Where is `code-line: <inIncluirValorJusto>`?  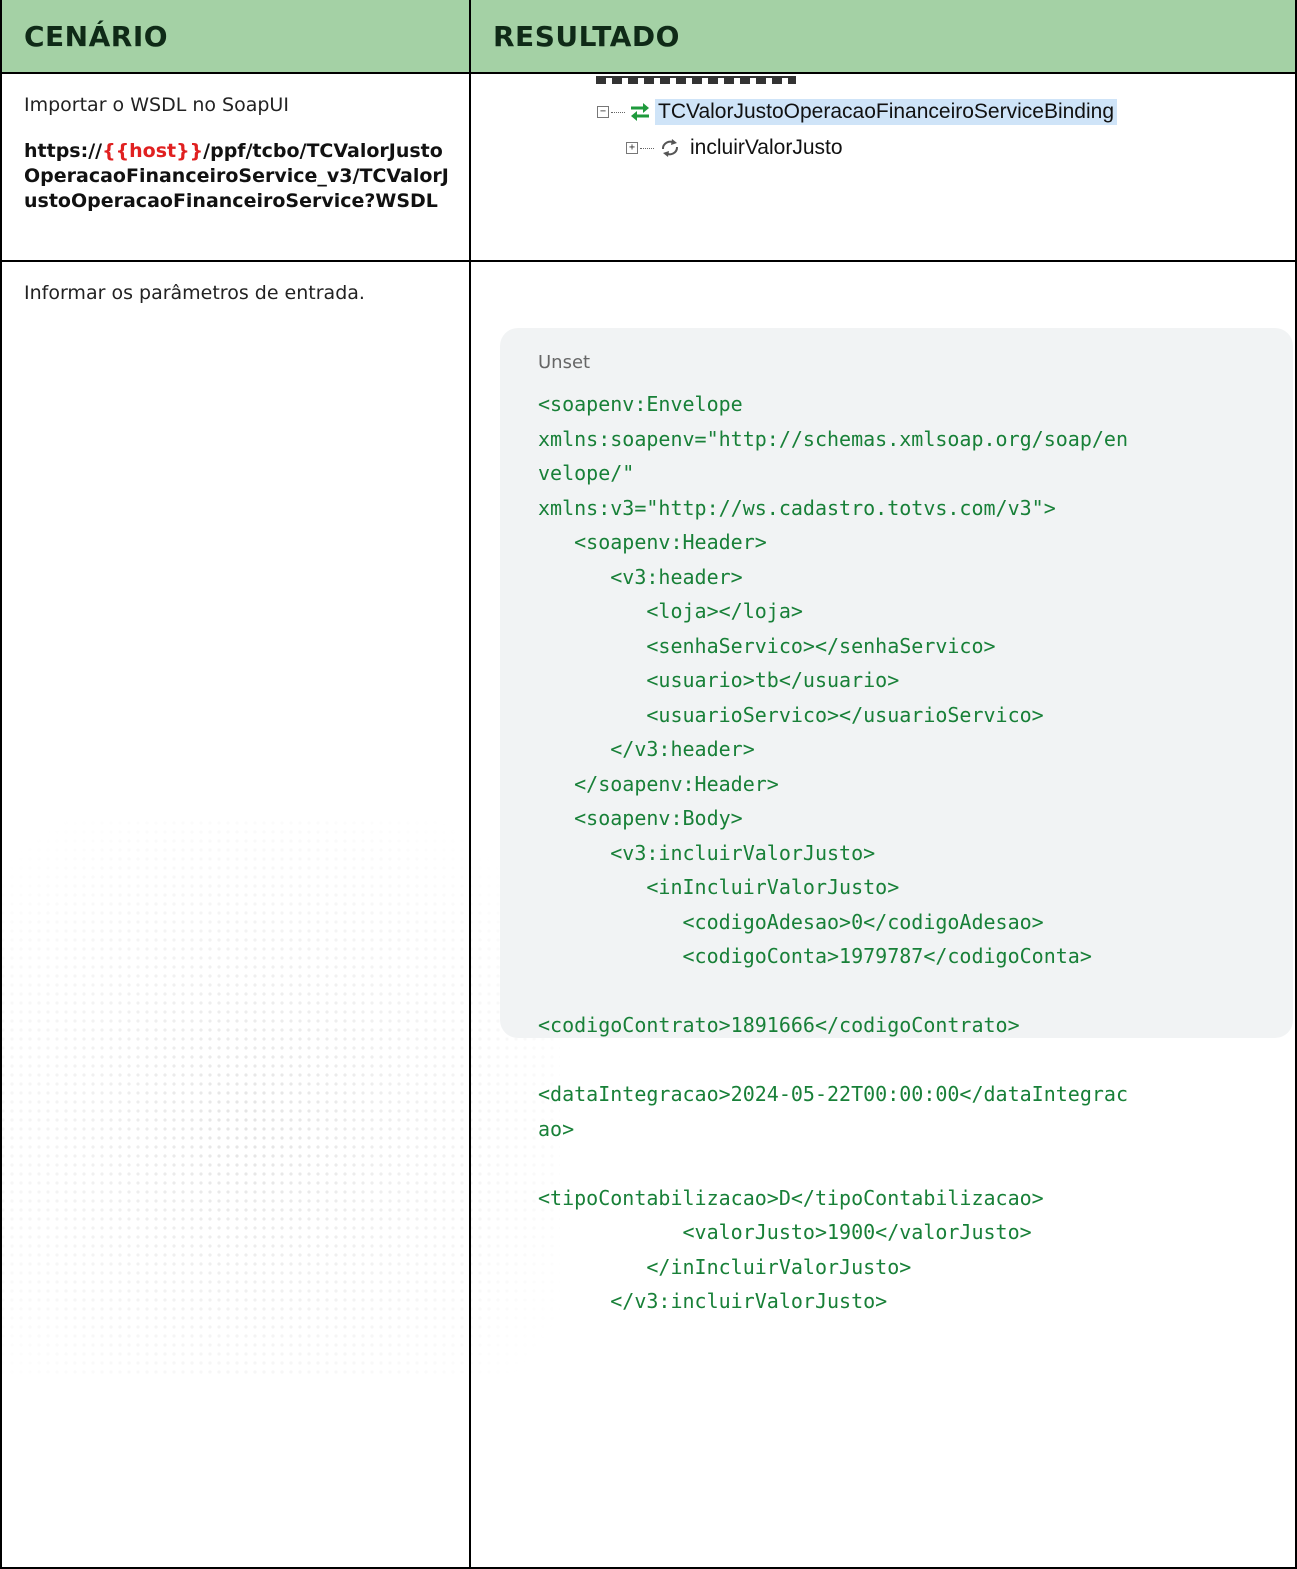
code-line: <inIncluirValorJusto> is located at coordinates (719, 887).